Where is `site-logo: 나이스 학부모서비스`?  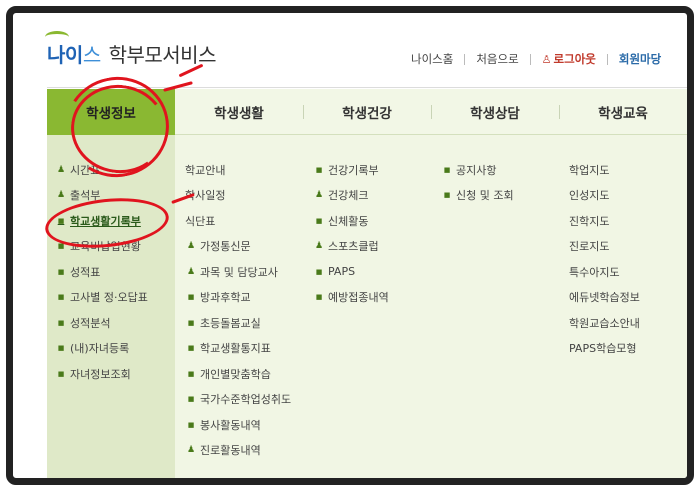
site-logo: 나이스 학부모서비스 is located at coordinates (131, 53).